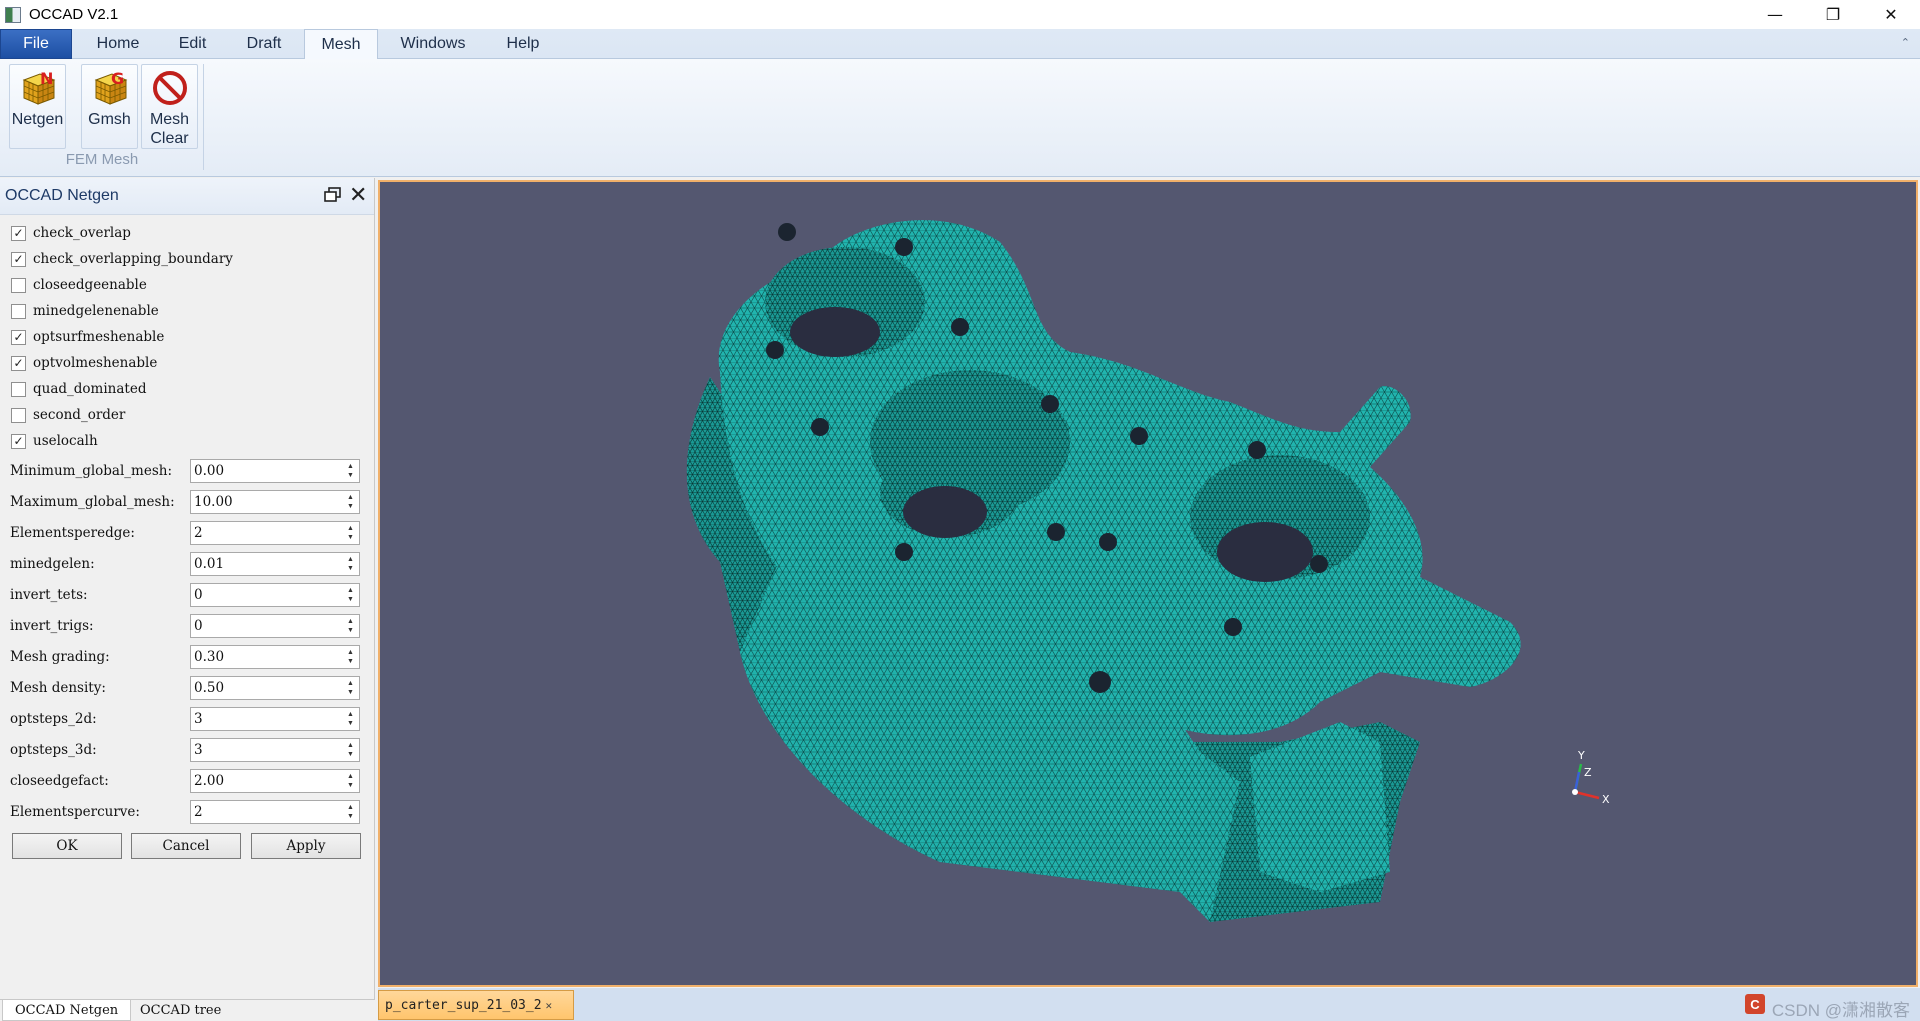 This screenshot has height=1021, width=1920. What do you see at coordinates (54, 441) in the screenshot?
I see `option-row-uselocalh: ✓ uselocalh` at bounding box center [54, 441].